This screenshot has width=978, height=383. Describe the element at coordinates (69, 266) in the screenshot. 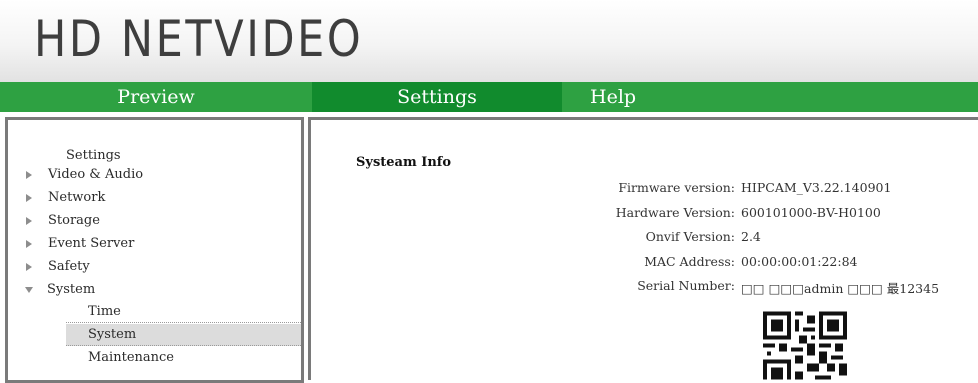

I see `sidebar-item-label: Safety` at that location.